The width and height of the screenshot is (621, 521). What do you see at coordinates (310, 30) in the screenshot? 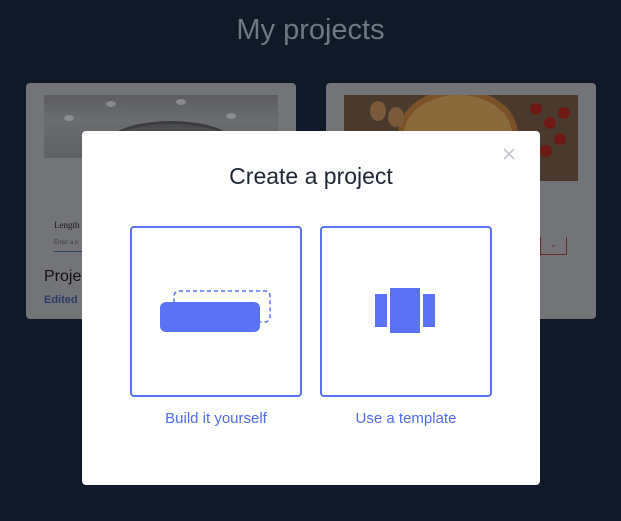
I see `page-title: My projects` at bounding box center [310, 30].